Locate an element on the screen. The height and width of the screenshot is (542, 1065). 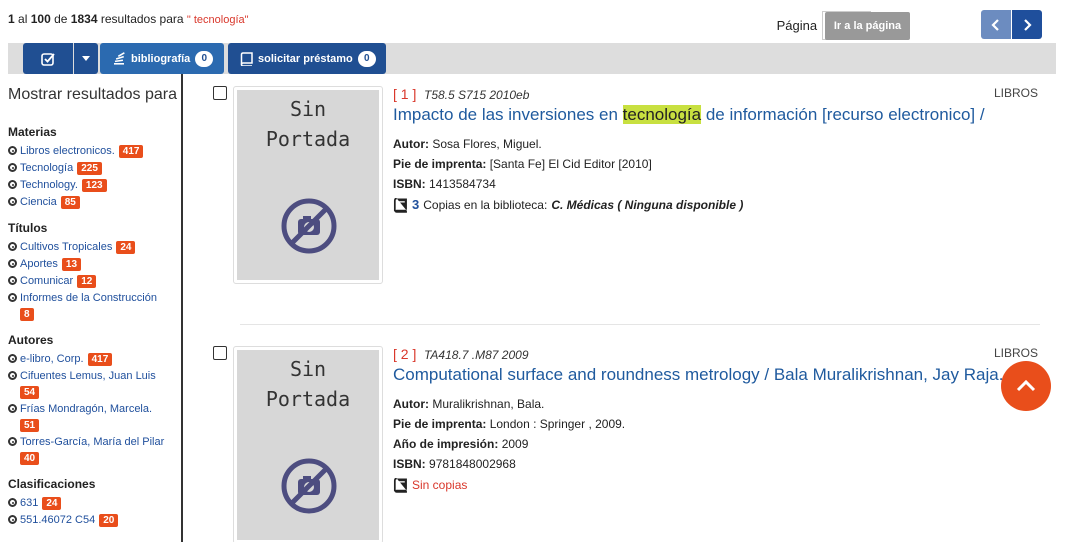
facet-item: Informes de la Construcción 8 is located at coordinates (94, 306).